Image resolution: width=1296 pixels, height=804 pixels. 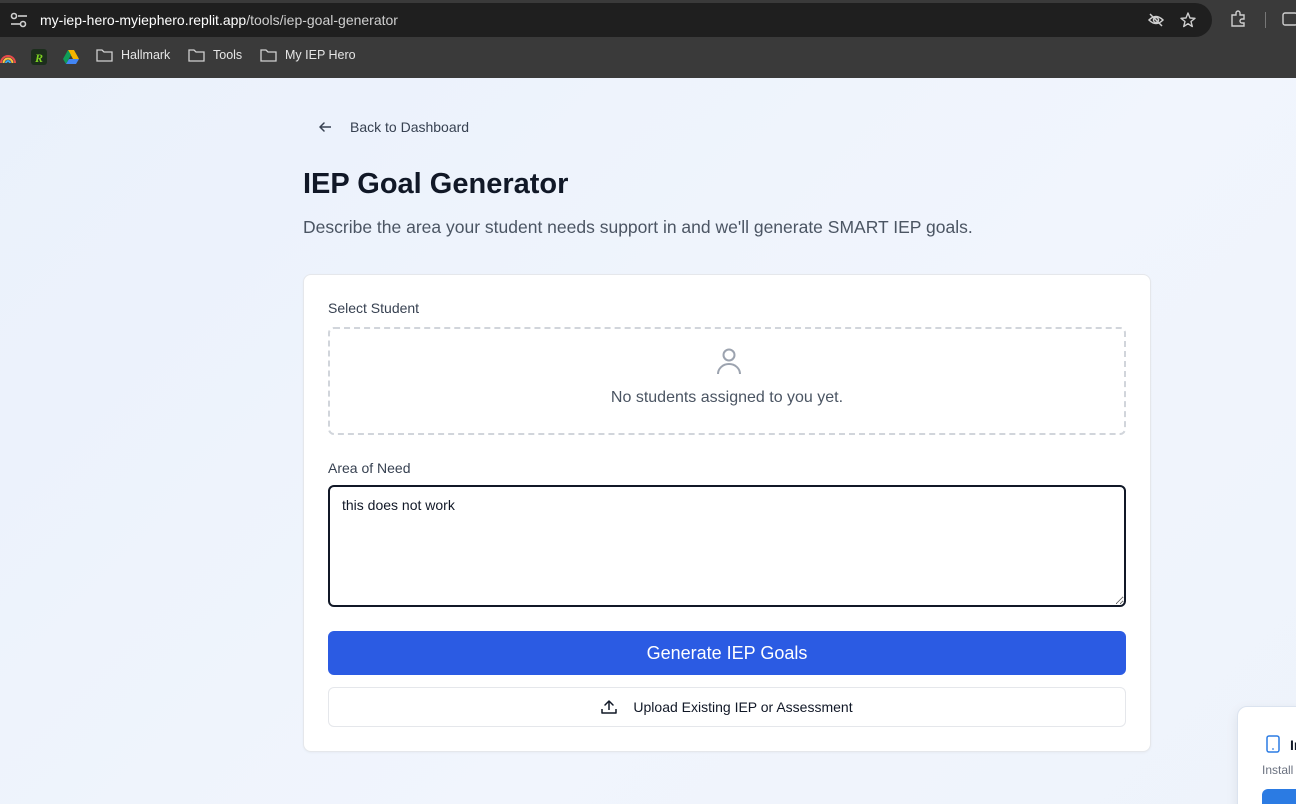 What do you see at coordinates (146, 55) in the screenshot?
I see `bookmark-label: Hallmark` at bounding box center [146, 55].